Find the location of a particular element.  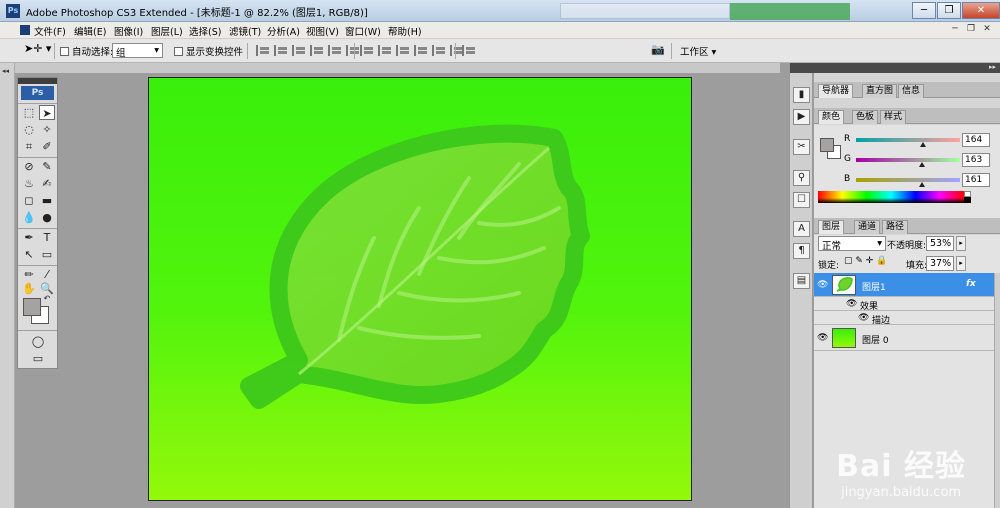

path-selection-tool-icon: ↖ is located at coordinates (29, 254).